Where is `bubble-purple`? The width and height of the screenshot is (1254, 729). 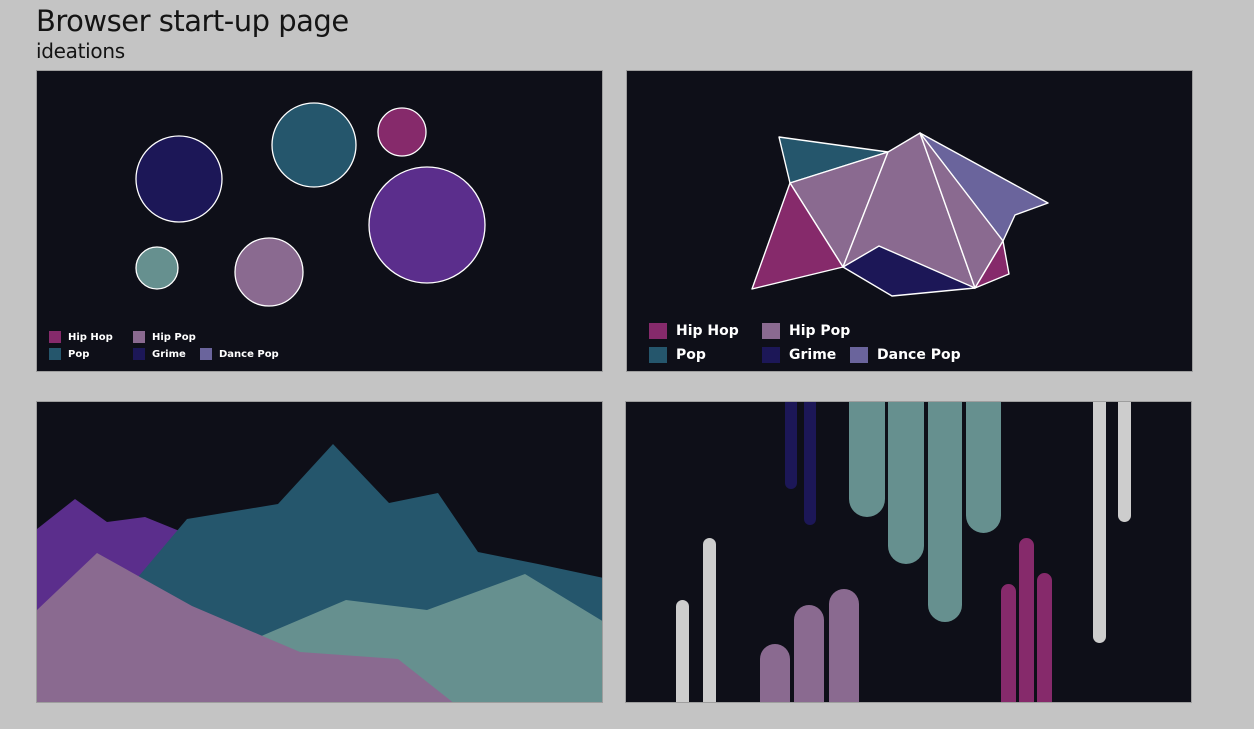 bubble-purple is located at coordinates (427, 225).